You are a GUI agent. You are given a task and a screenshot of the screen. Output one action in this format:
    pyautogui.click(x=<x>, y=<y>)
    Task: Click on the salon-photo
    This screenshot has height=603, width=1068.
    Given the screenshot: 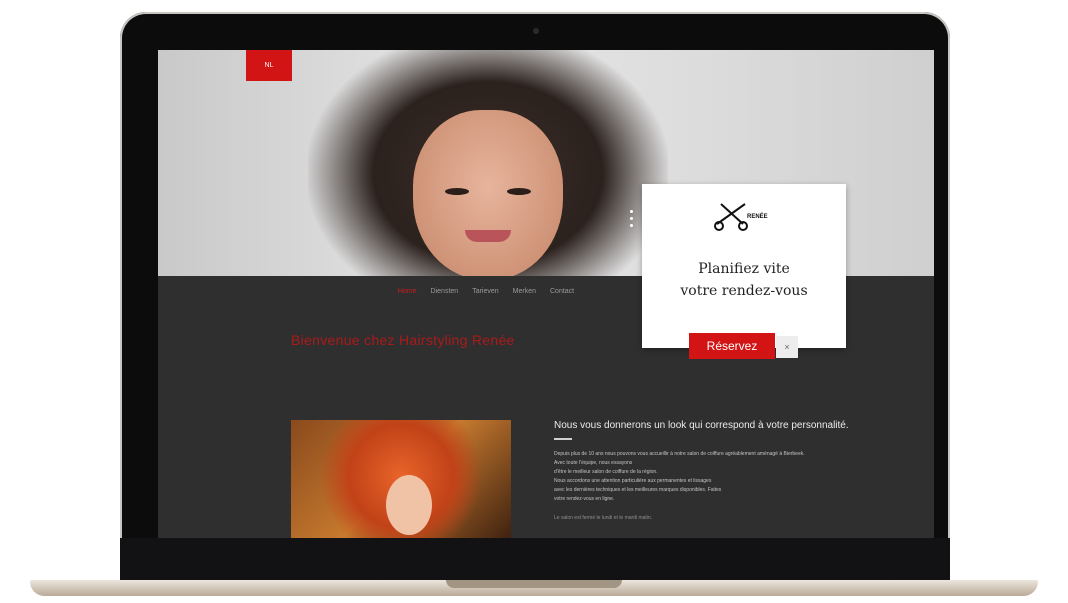 What is the action you would take?
    pyautogui.click(x=401, y=479)
    